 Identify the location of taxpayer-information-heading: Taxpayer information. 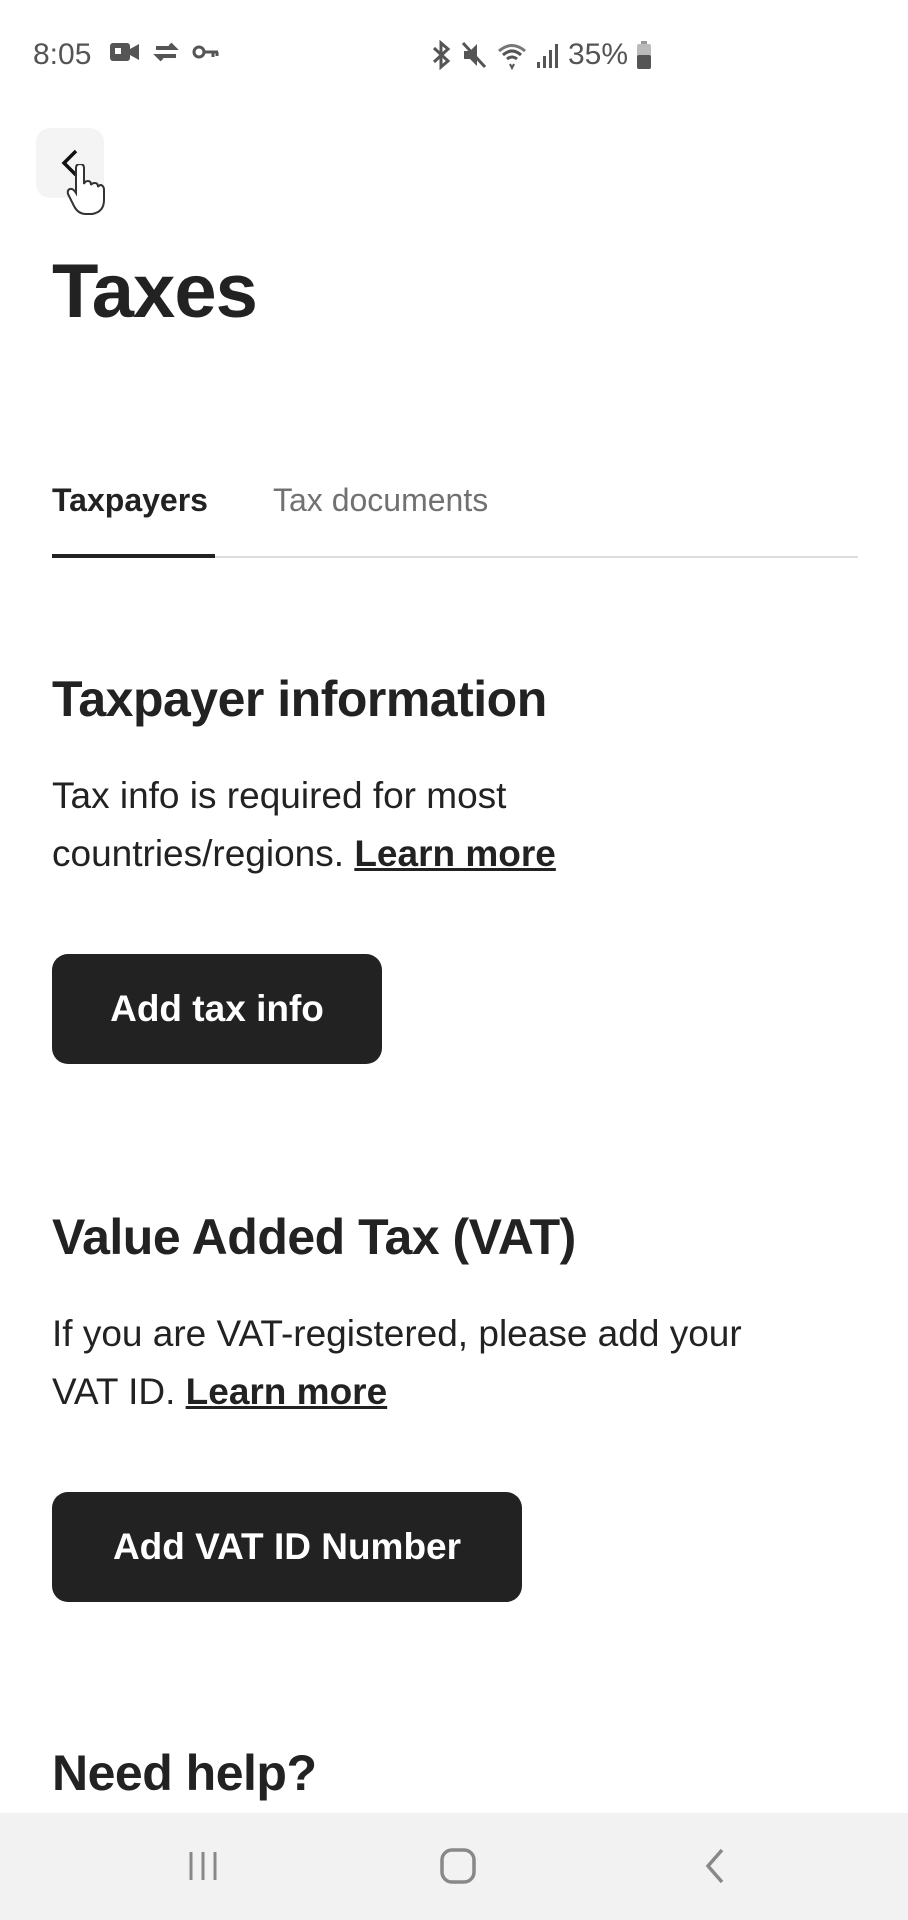
(299, 699).